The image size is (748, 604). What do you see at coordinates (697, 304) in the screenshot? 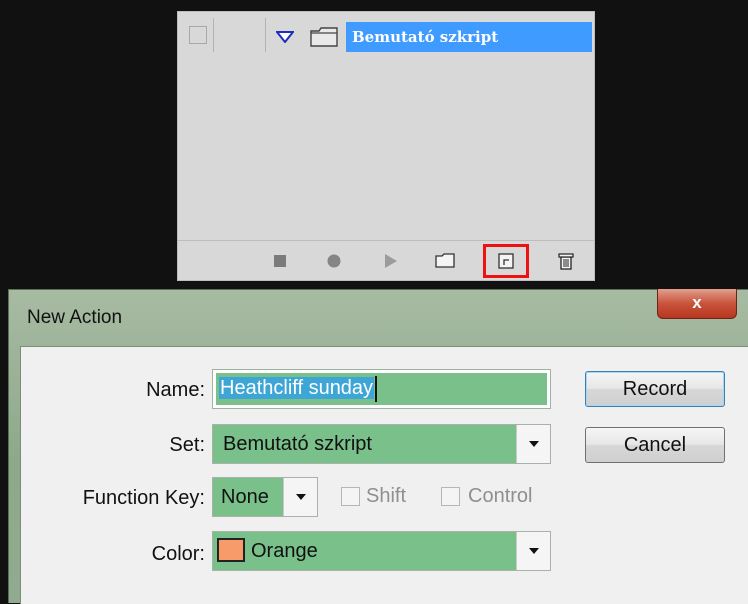
I see `close-button: x` at bounding box center [697, 304].